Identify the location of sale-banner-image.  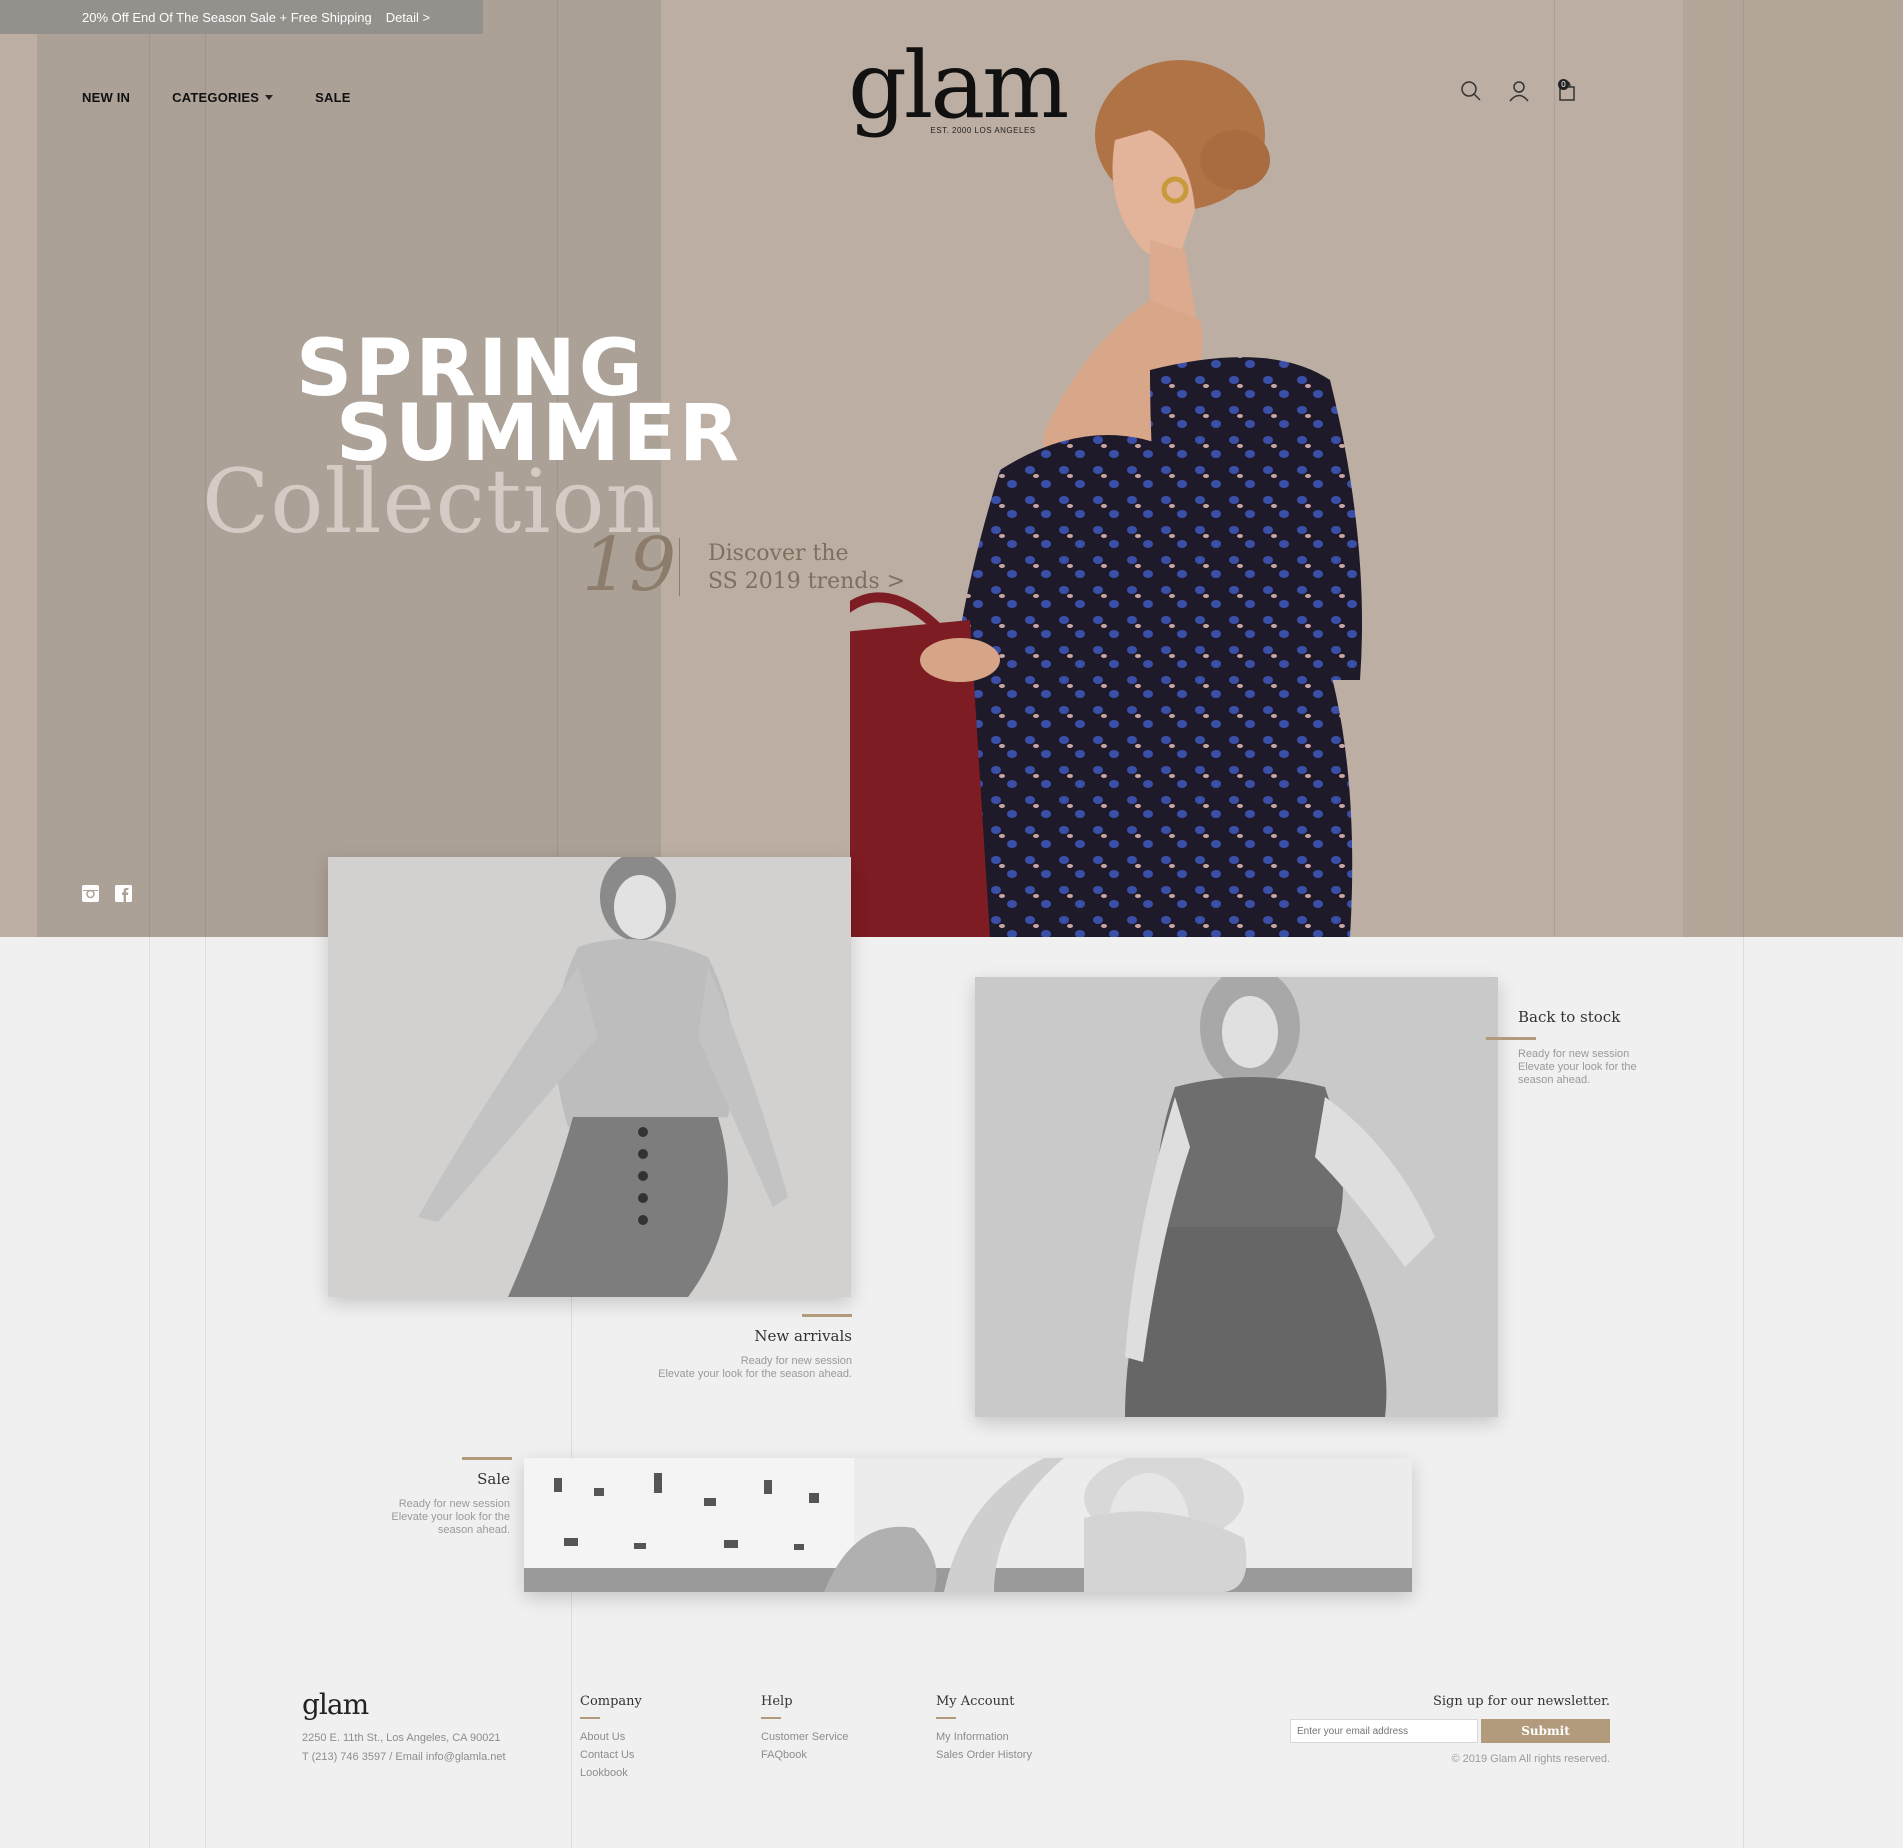
(968, 1525).